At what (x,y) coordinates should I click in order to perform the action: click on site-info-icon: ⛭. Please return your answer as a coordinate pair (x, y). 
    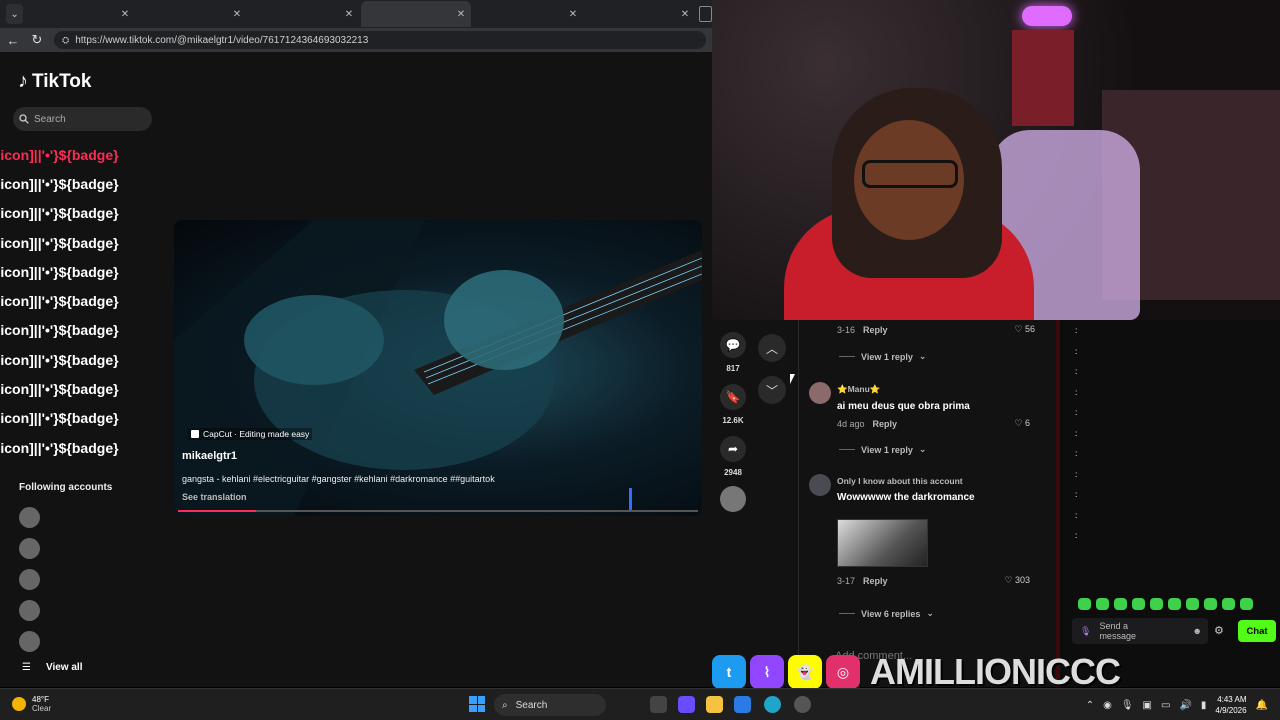
    Looking at the image, I should click on (65, 40).